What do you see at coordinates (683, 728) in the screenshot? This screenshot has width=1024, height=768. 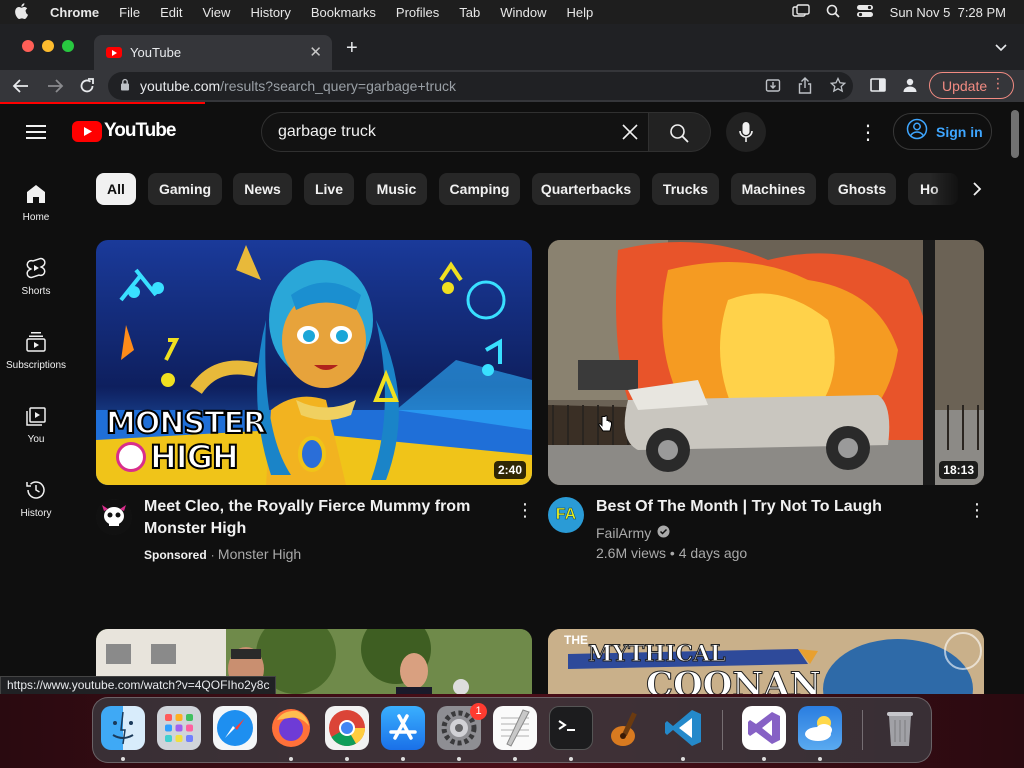 I see `vscode-icon` at bounding box center [683, 728].